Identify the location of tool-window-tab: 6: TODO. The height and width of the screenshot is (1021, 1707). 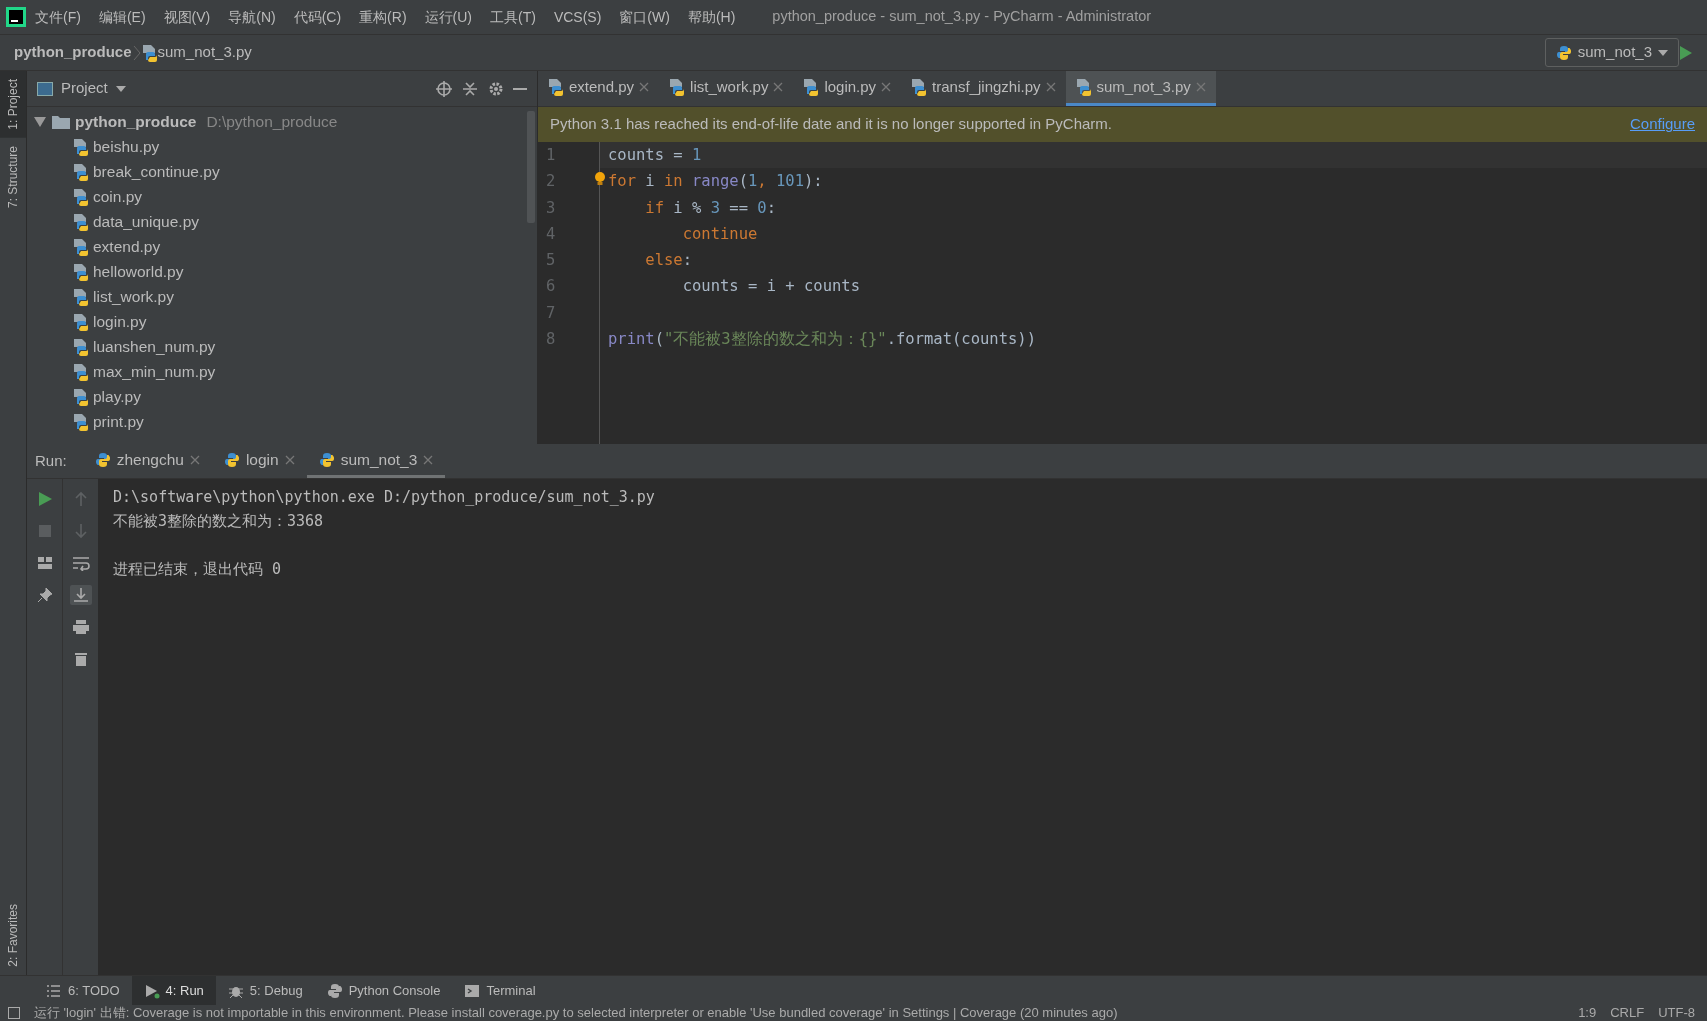
(83, 990).